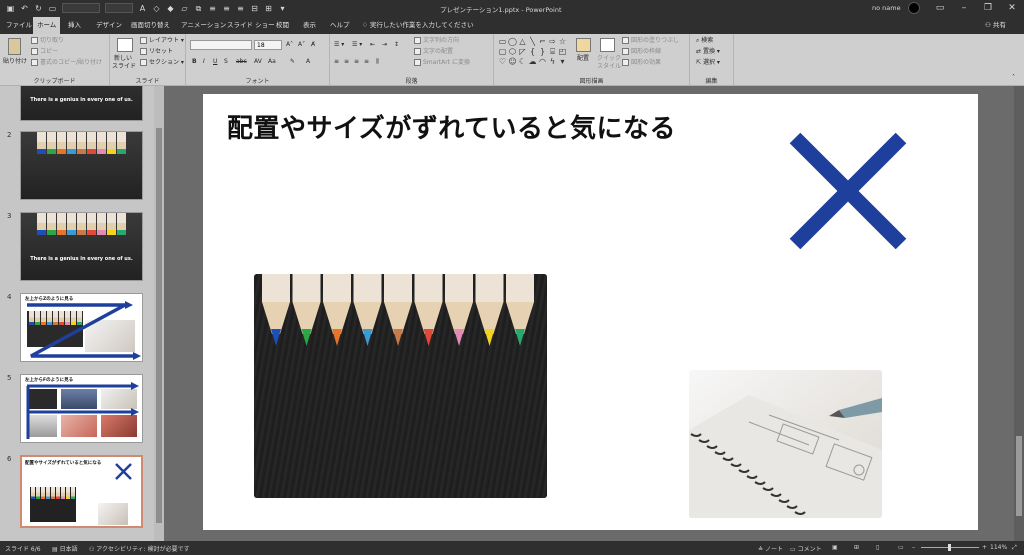 The image size is (1024, 555). What do you see at coordinates (254, 8) in the screenshot?
I see `distribute-icon: ⊟` at bounding box center [254, 8].